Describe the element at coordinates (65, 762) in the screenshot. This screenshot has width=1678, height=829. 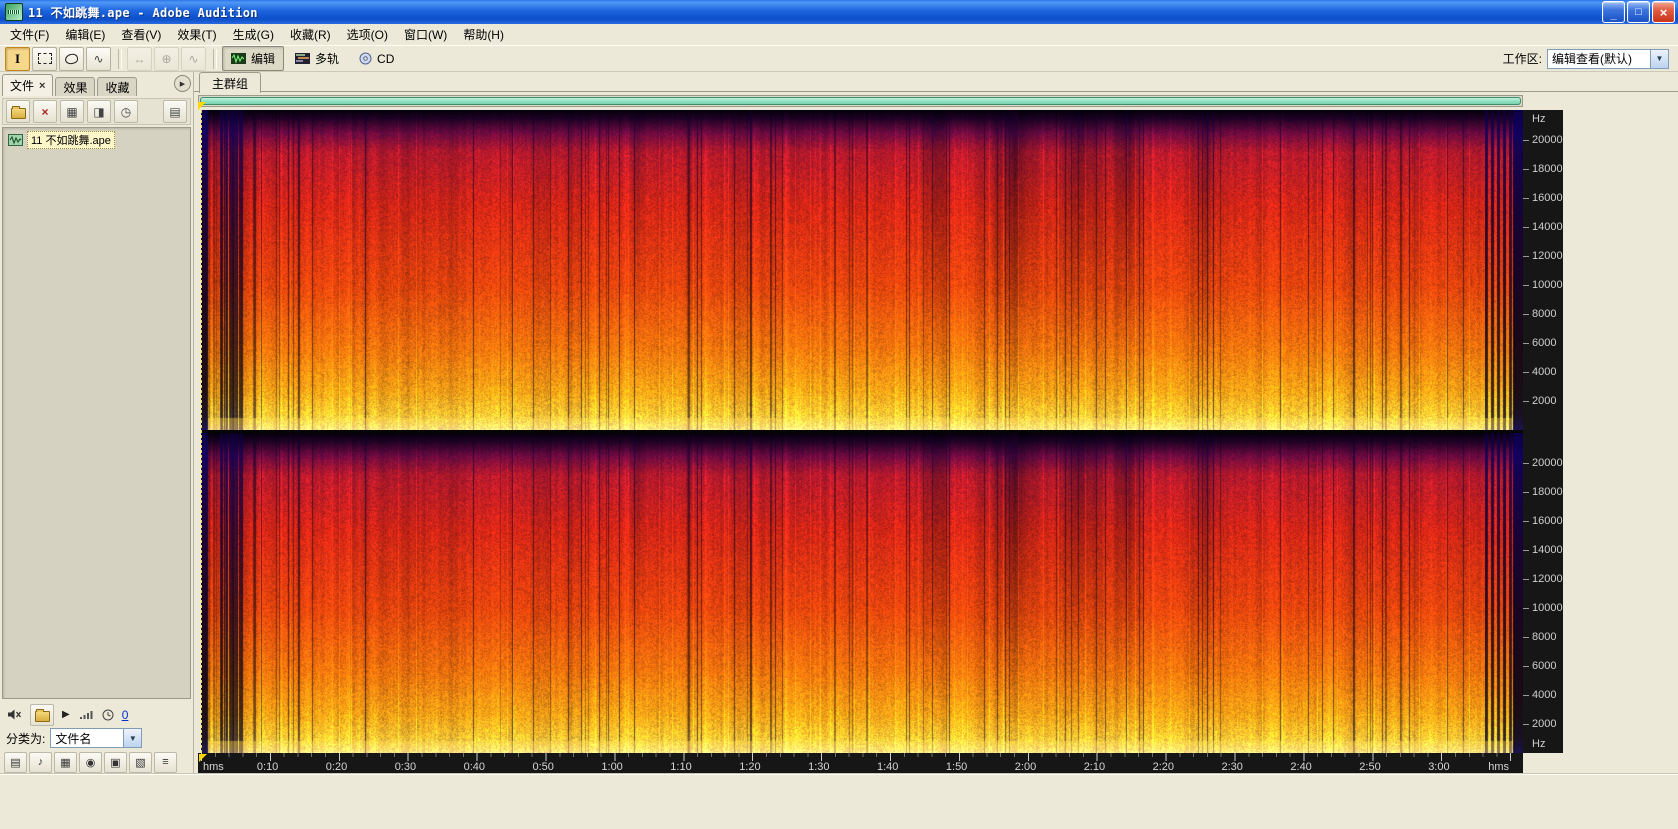
I see `file-filter-button: ▦` at that location.